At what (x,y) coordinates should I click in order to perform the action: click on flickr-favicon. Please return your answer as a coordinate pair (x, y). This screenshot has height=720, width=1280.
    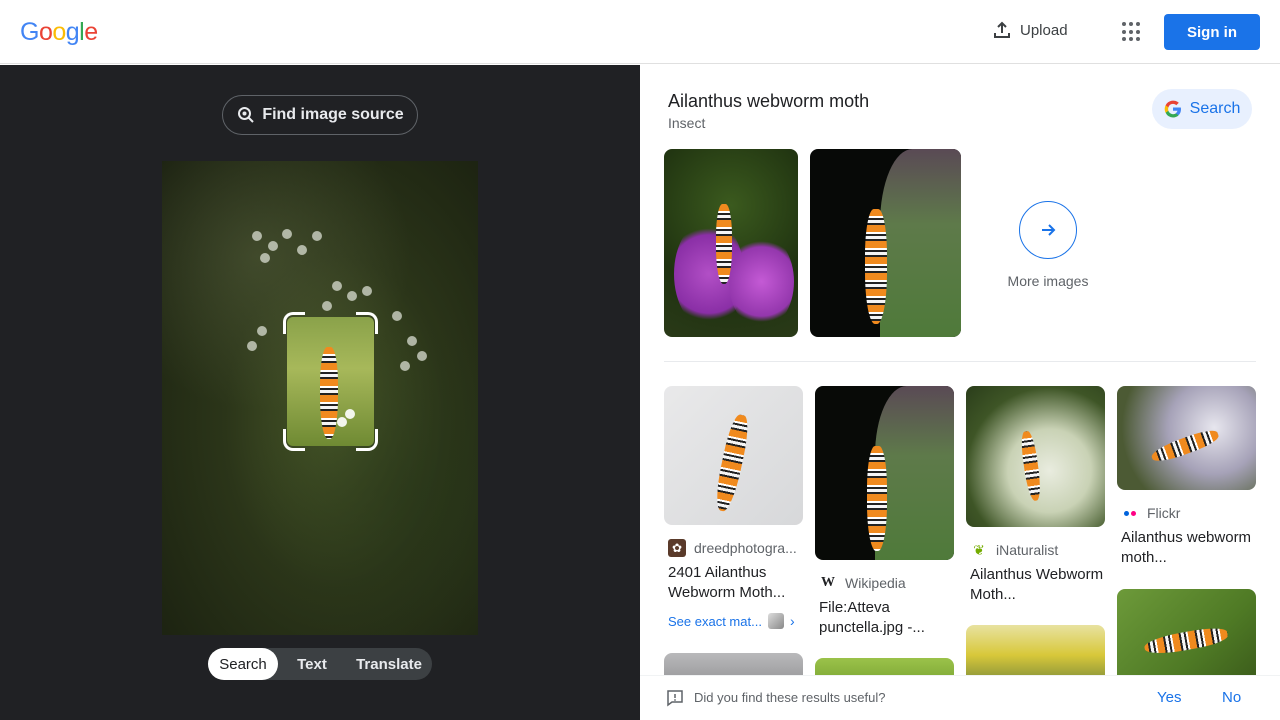
    Looking at the image, I should click on (1130, 513).